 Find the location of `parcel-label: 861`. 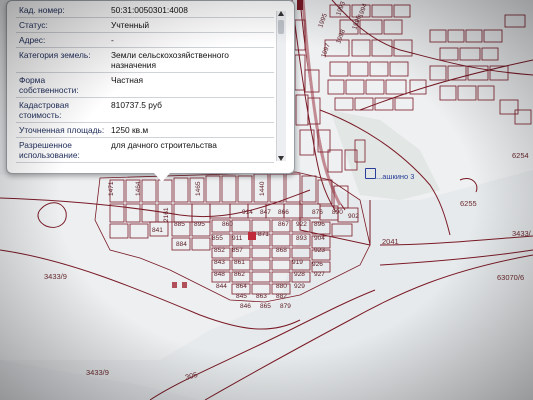

parcel-label: 861 is located at coordinates (239, 262).